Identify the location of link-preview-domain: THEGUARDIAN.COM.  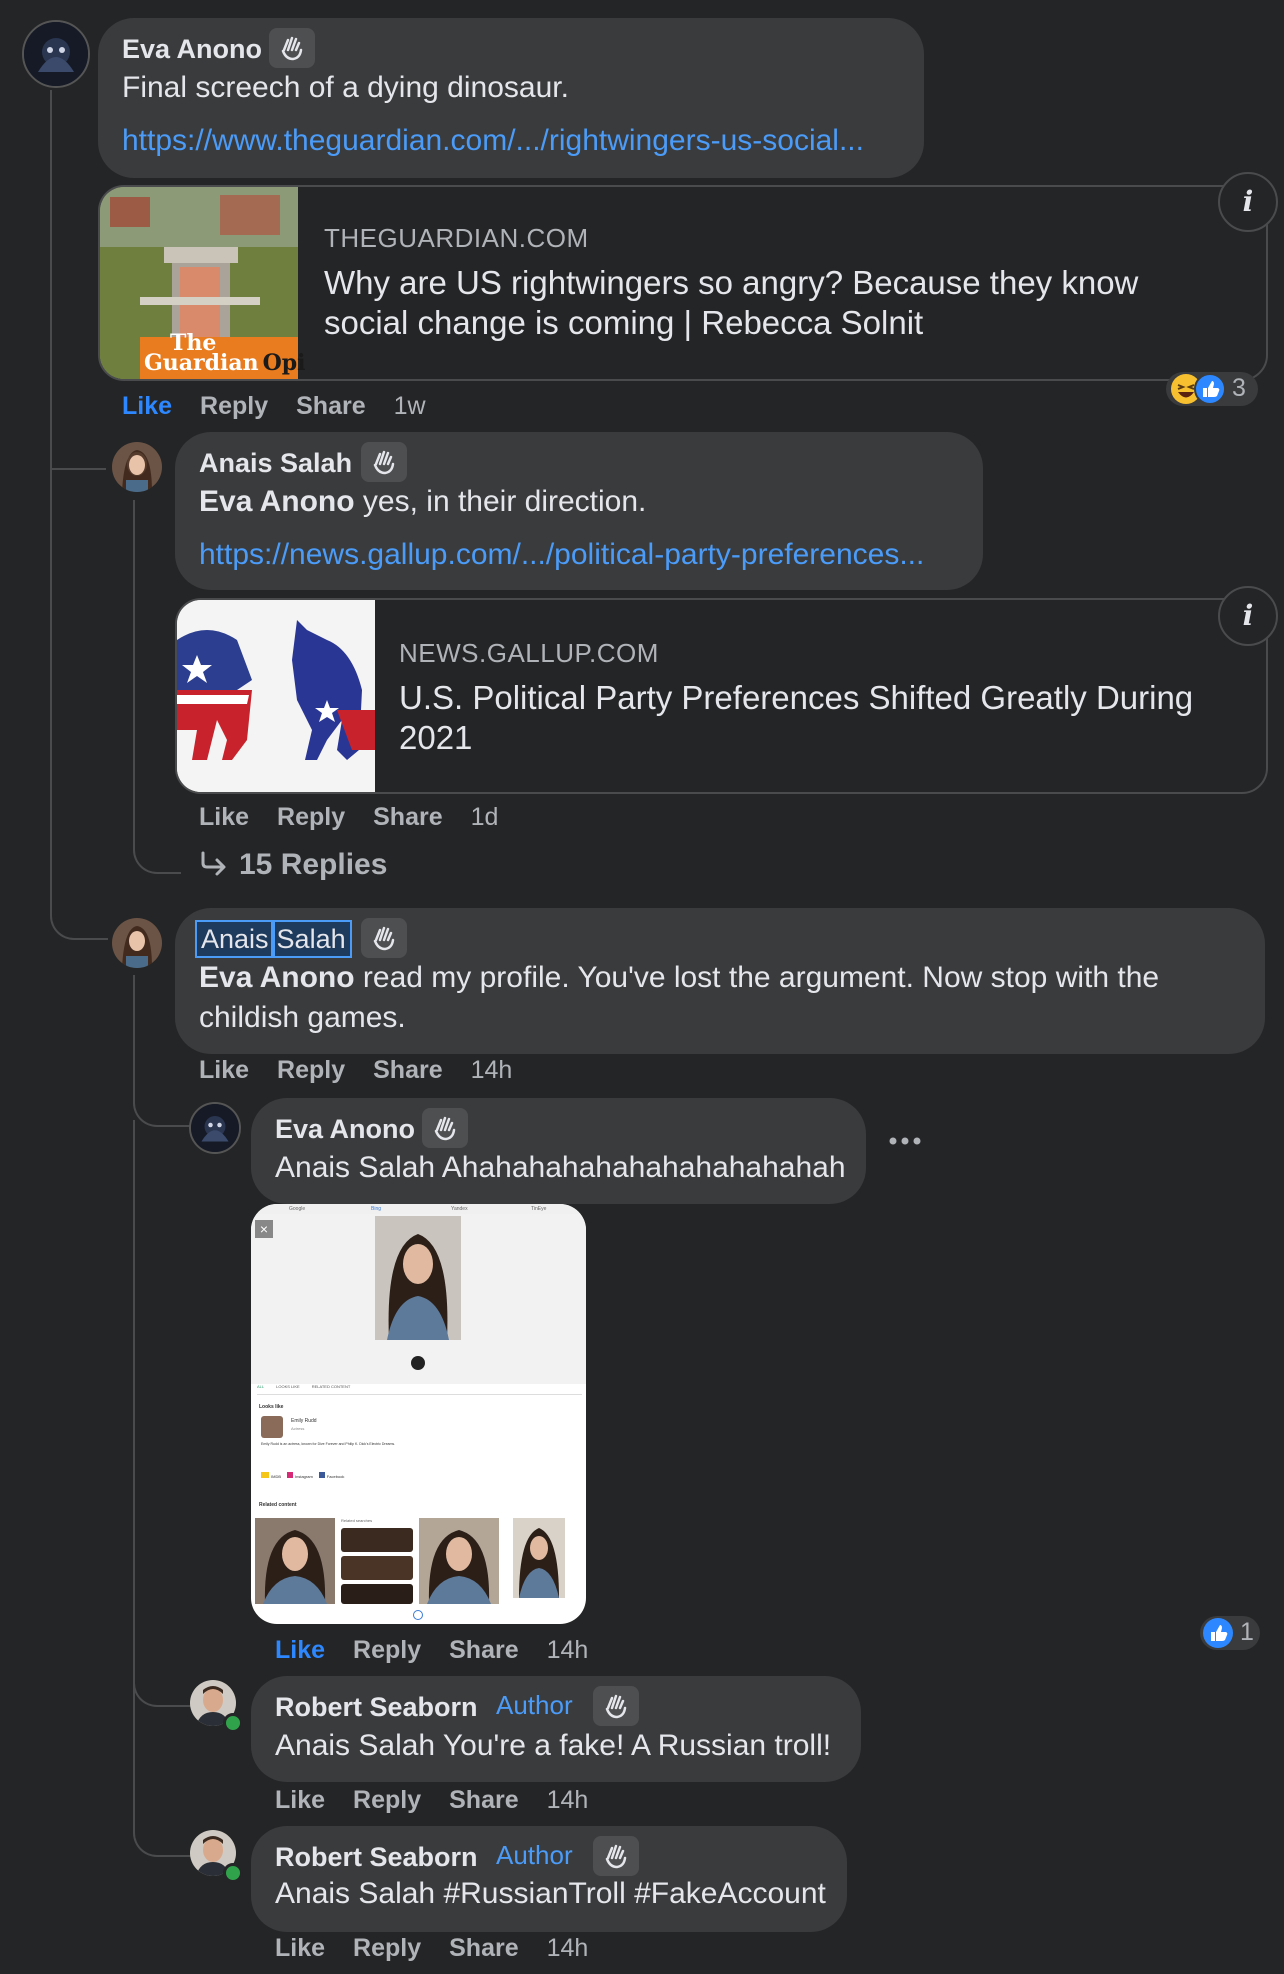
(456, 238).